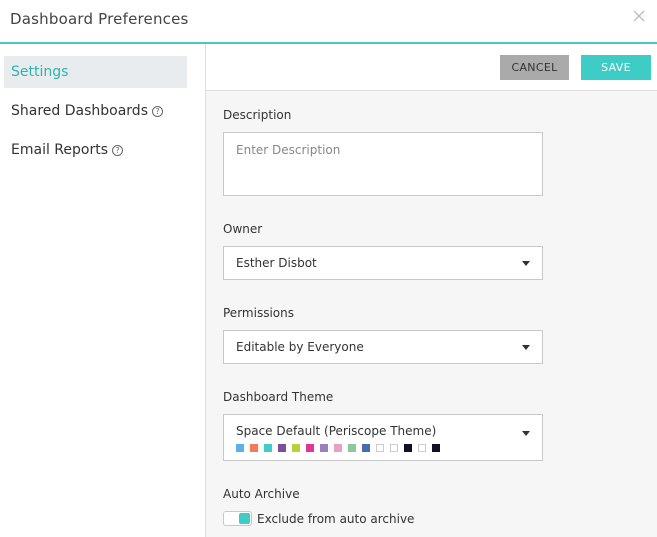  What do you see at coordinates (336, 431) in the screenshot?
I see `theme-value: Space Default (Periscope Theme)` at bounding box center [336, 431].